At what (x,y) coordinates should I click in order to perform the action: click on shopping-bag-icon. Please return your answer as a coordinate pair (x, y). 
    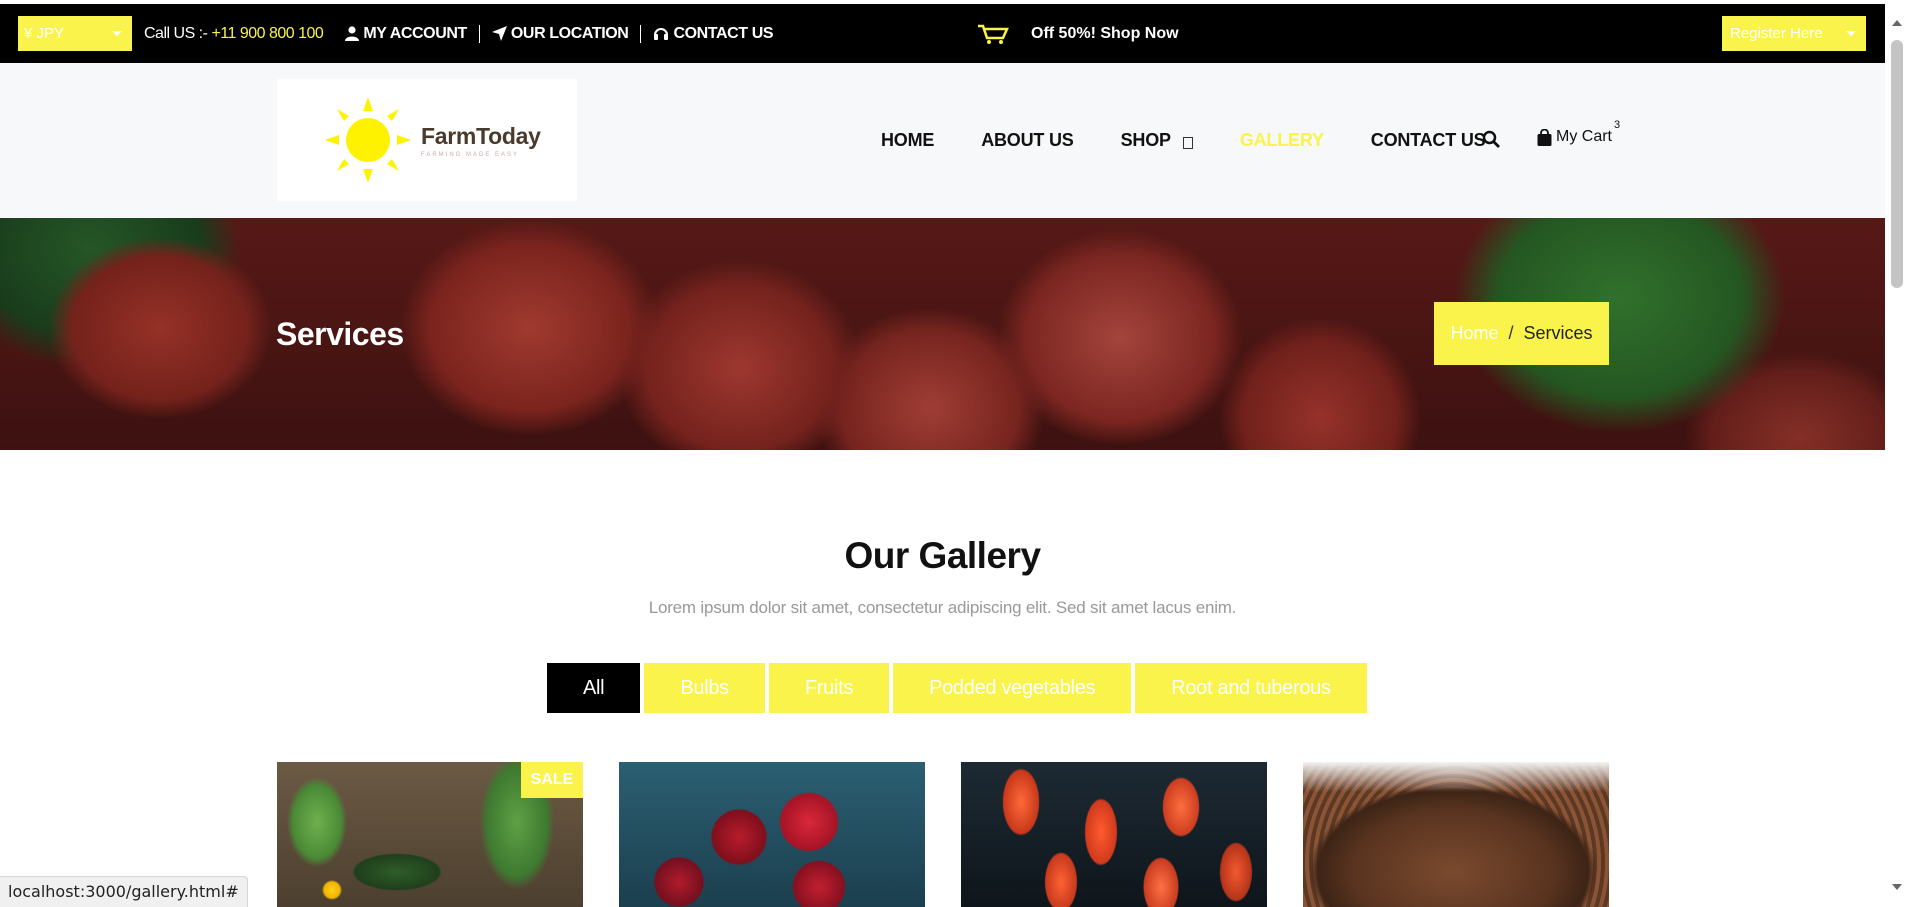
    Looking at the image, I should click on (1544, 137).